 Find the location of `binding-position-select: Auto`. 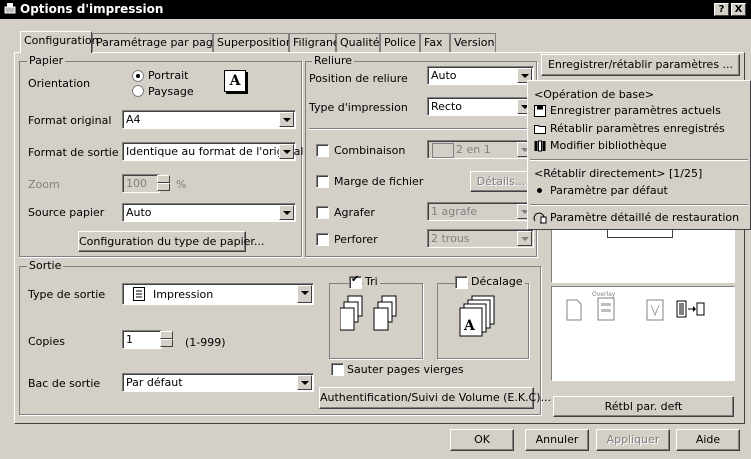

binding-position-select: Auto is located at coordinates (480, 75).